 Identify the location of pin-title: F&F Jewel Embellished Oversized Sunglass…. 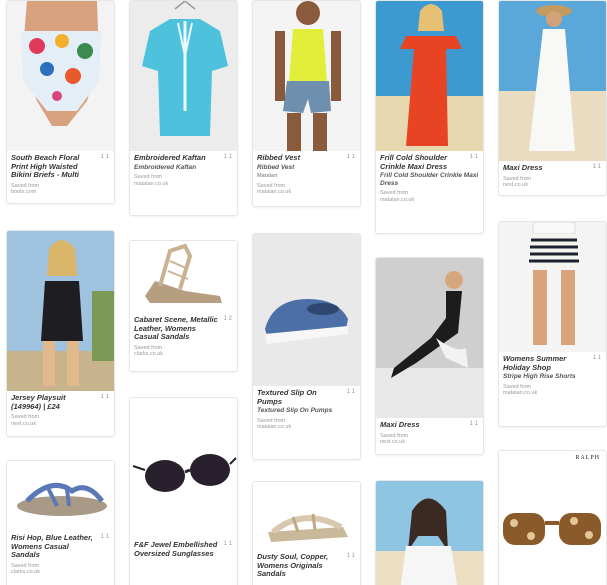
(183, 549).